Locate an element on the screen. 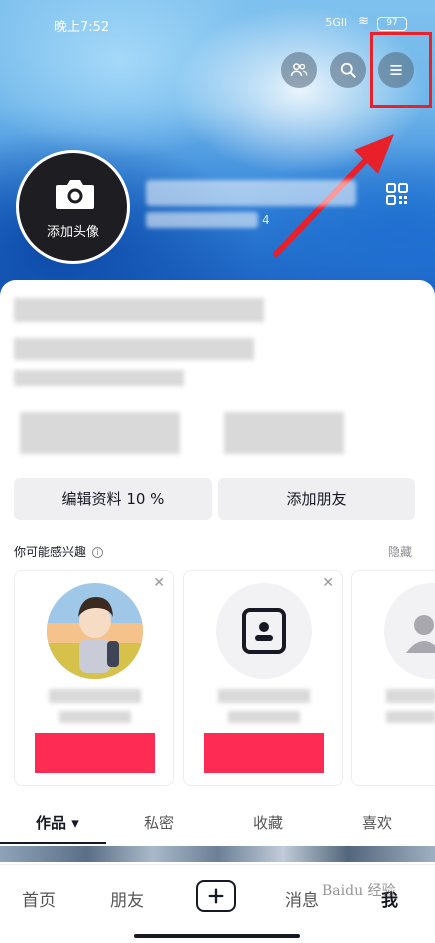 The image size is (435, 943). baidu-watermark: Baidu 经验 is located at coordinates (359, 891).